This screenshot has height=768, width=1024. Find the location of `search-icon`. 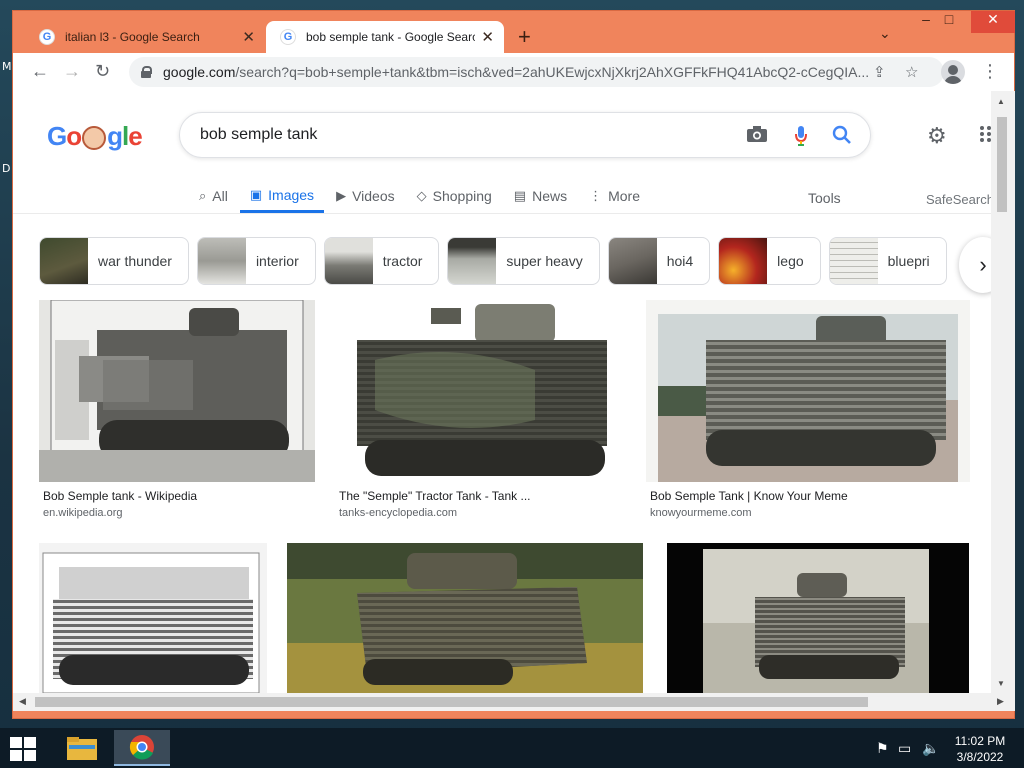

search-icon is located at coordinates (842, 137).